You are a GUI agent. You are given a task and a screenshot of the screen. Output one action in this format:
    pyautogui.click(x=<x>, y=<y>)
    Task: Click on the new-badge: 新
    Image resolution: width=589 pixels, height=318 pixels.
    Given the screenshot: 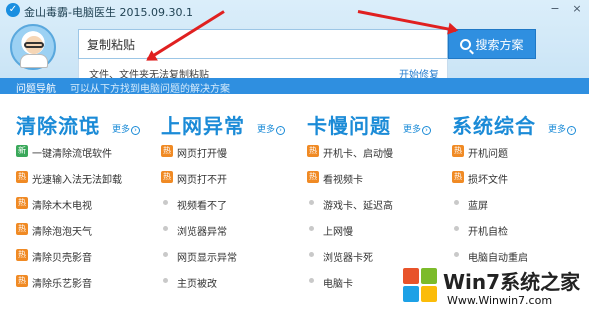 What is the action you would take?
    pyautogui.click(x=22, y=151)
    